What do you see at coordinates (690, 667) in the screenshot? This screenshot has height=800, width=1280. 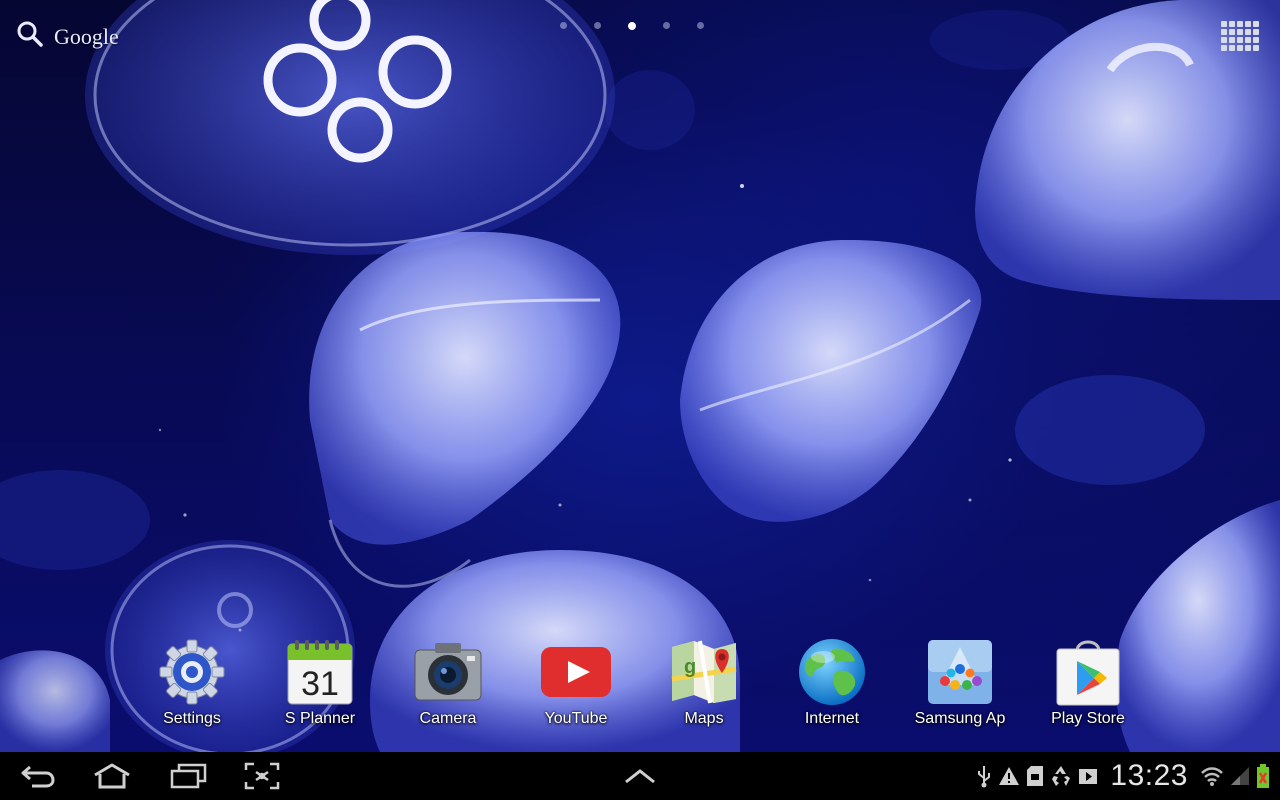 I see `svg-text: g` at bounding box center [690, 667].